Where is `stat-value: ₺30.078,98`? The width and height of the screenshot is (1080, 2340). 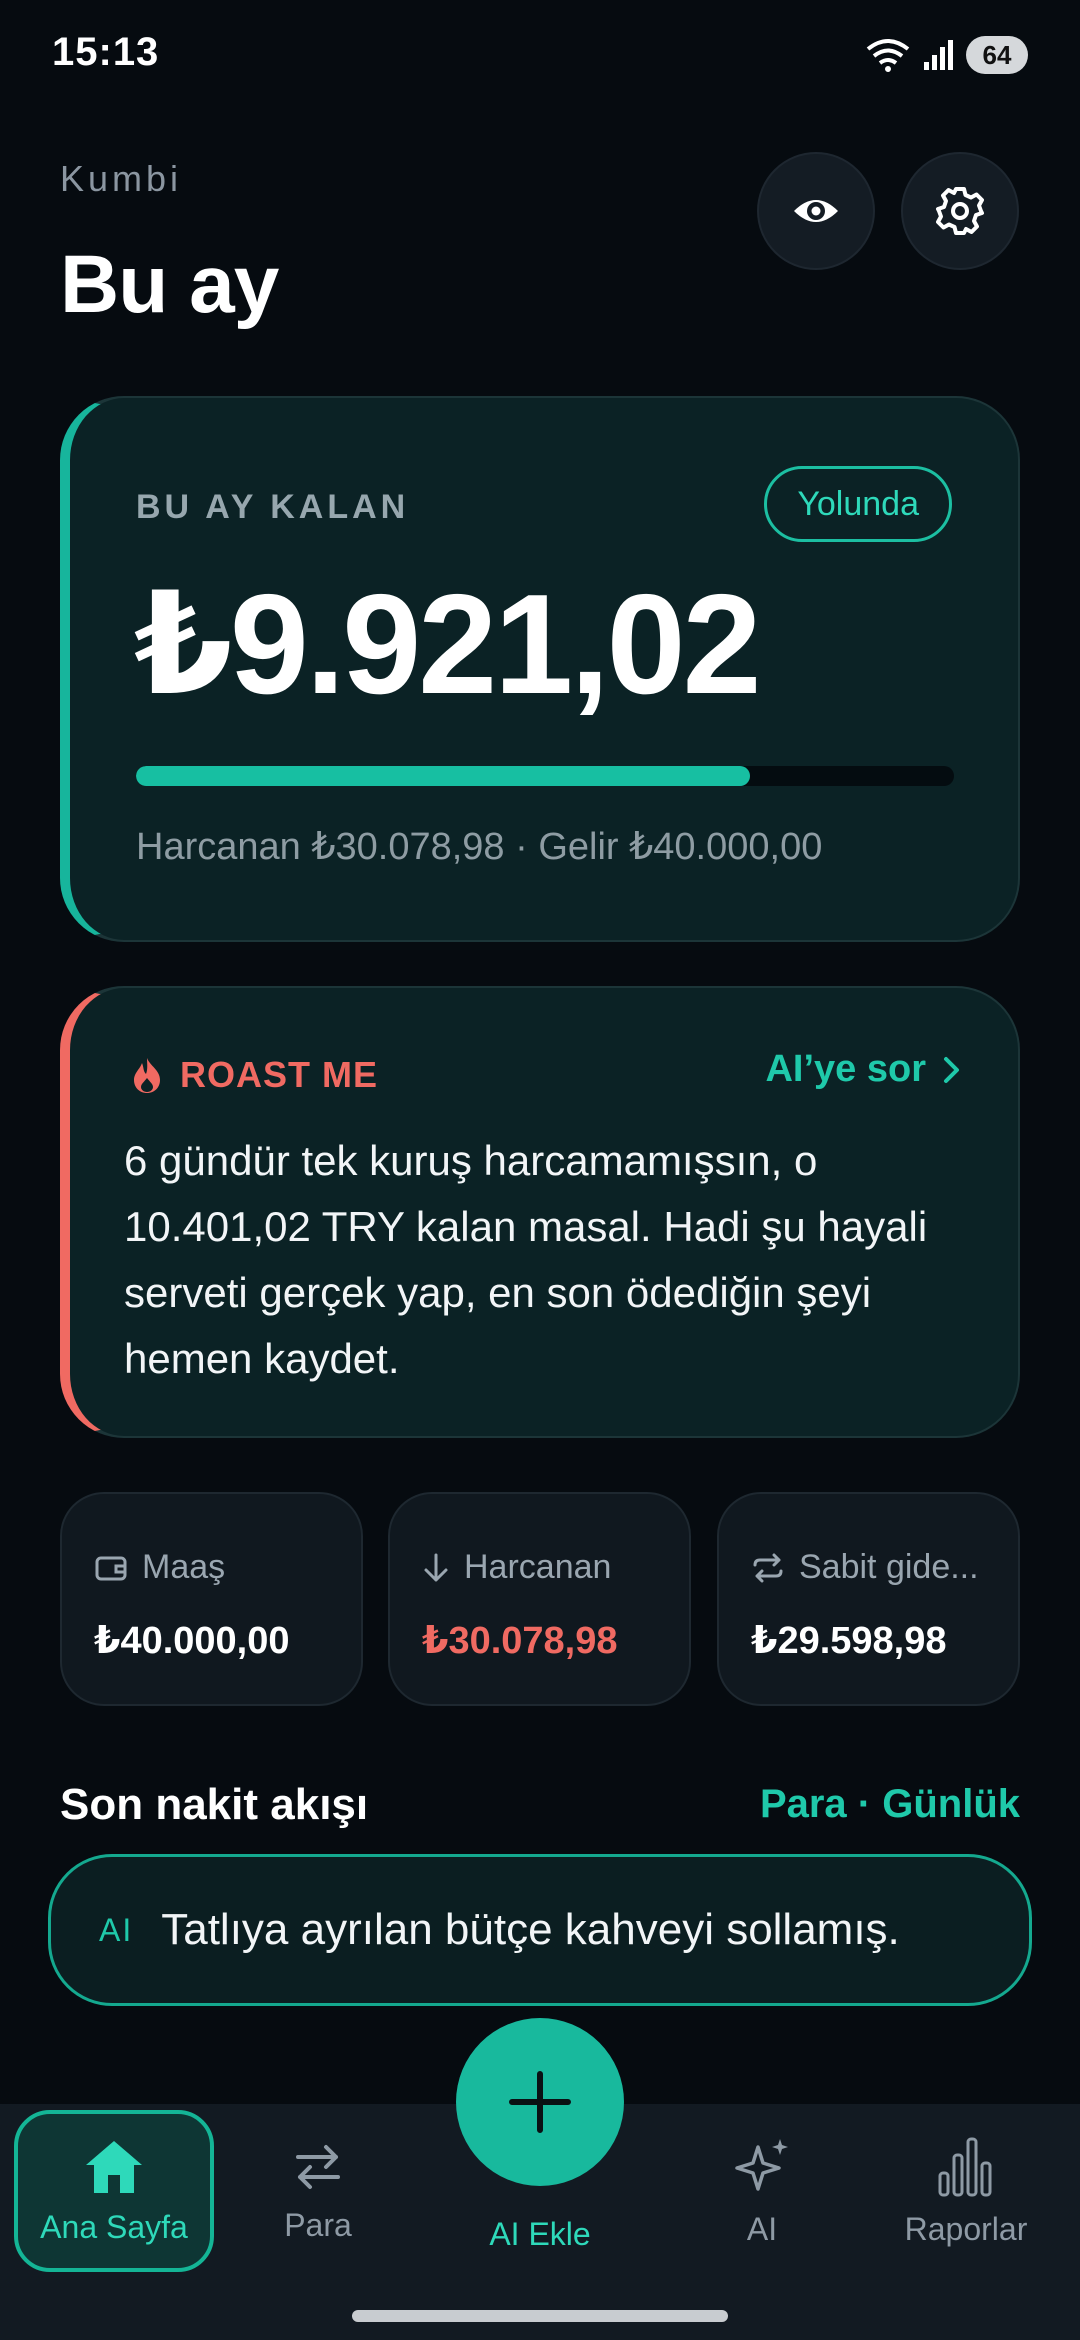 stat-value: ₺30.078,98 is located at coordinates (520, 1641).